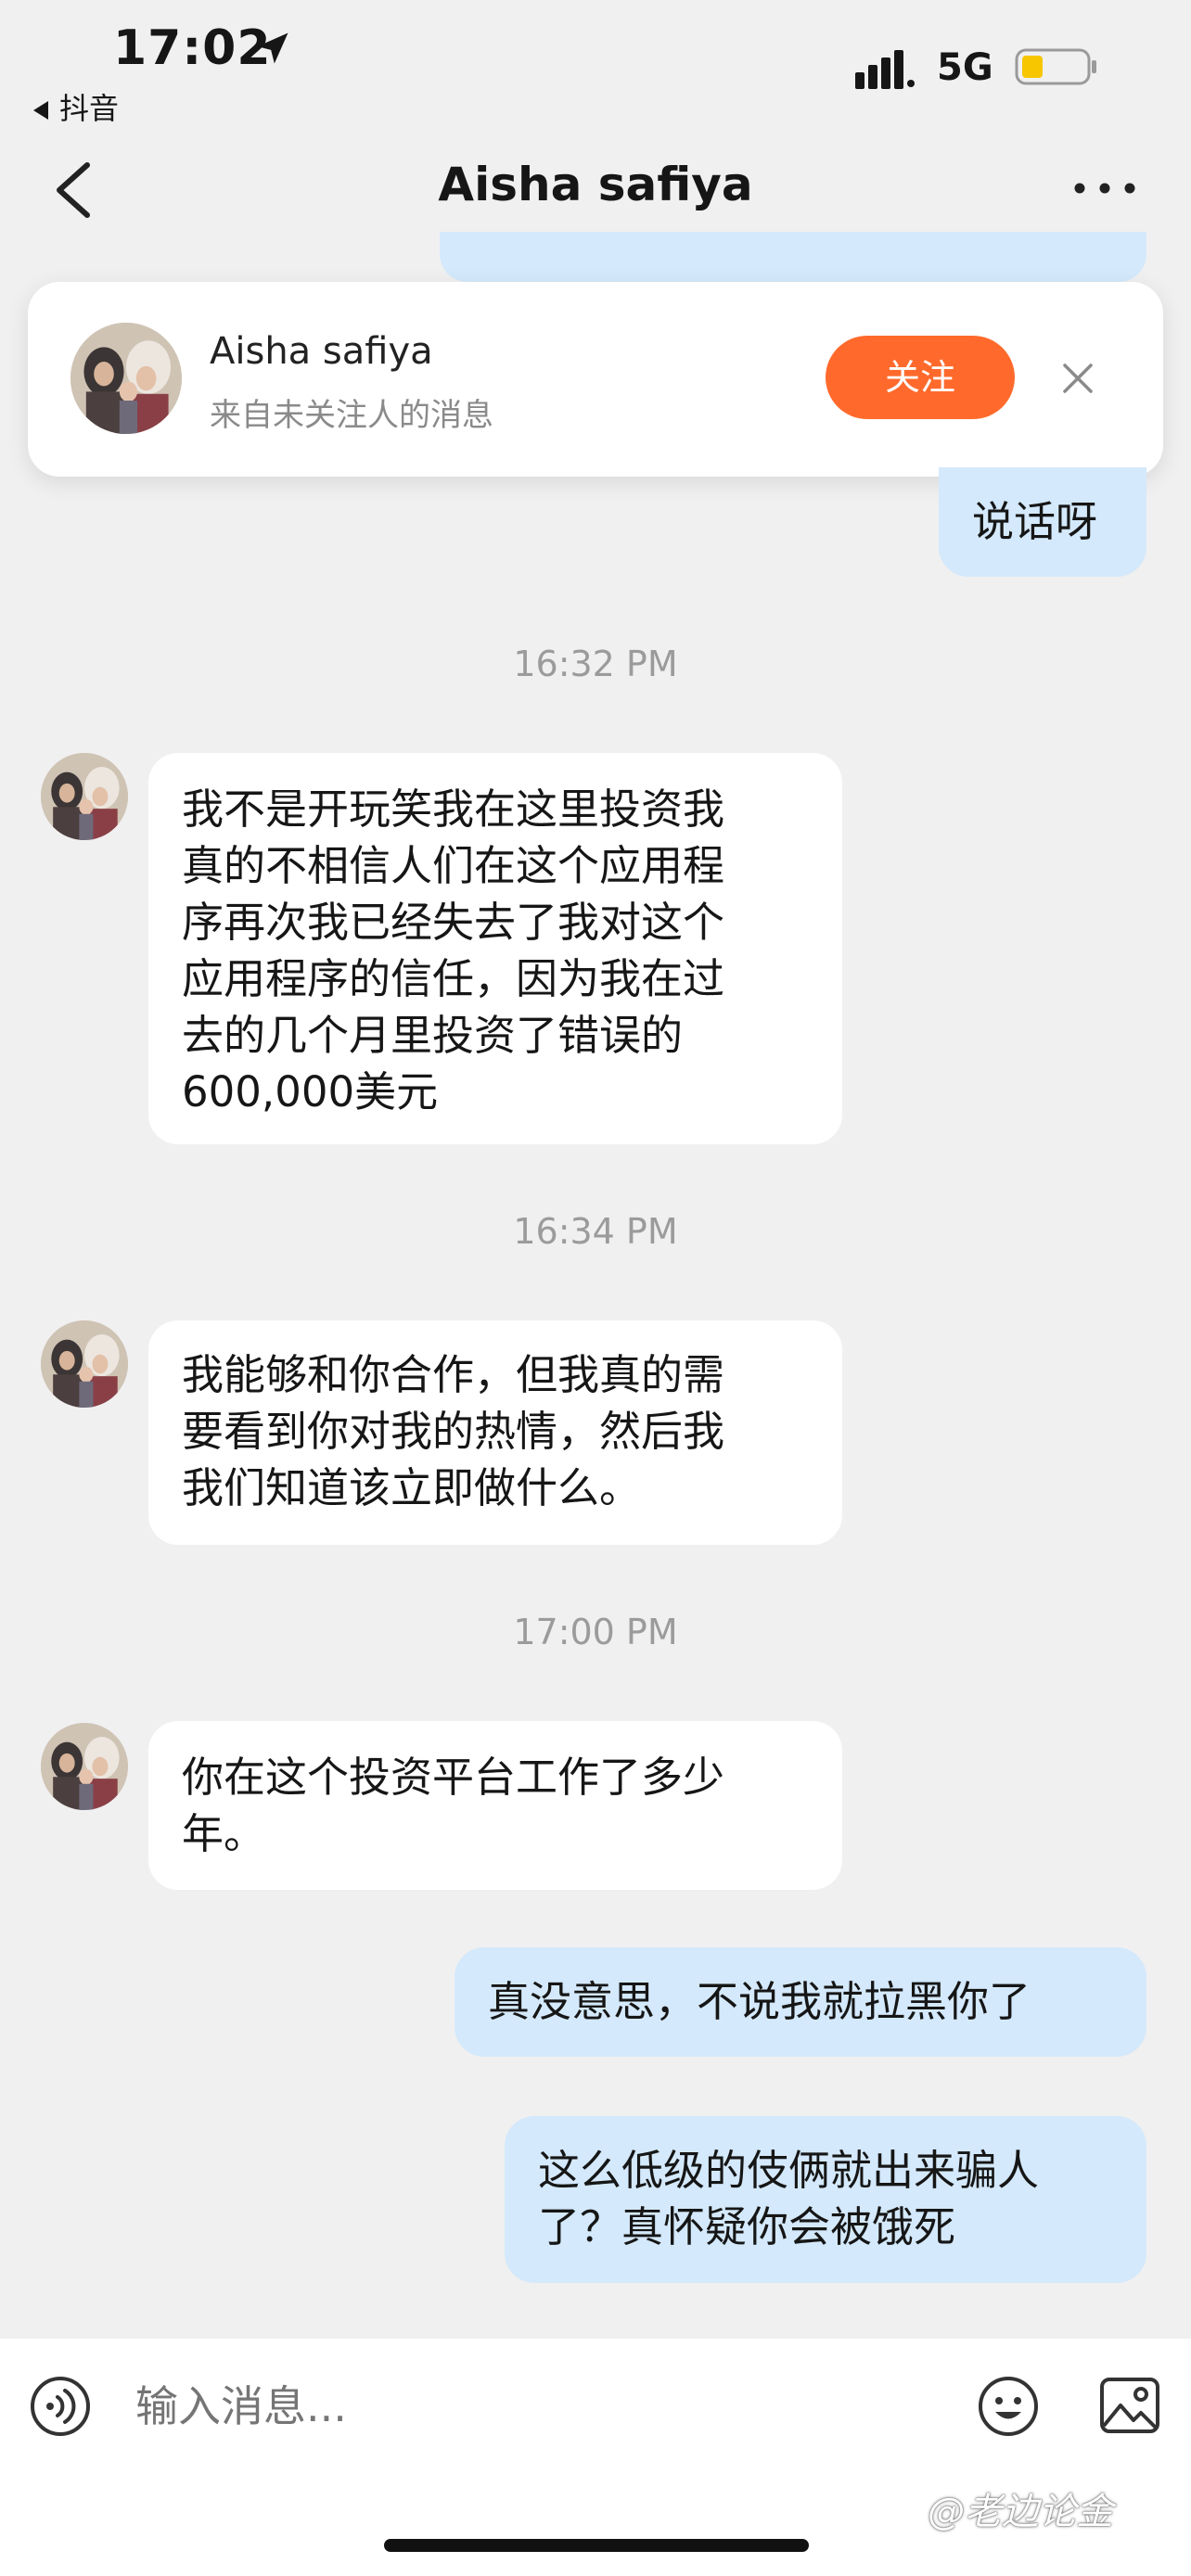 The width and height of the screenshot is (1191, 2576). I want to click on outgoing-message: 说话呀, so click(1042, 522).